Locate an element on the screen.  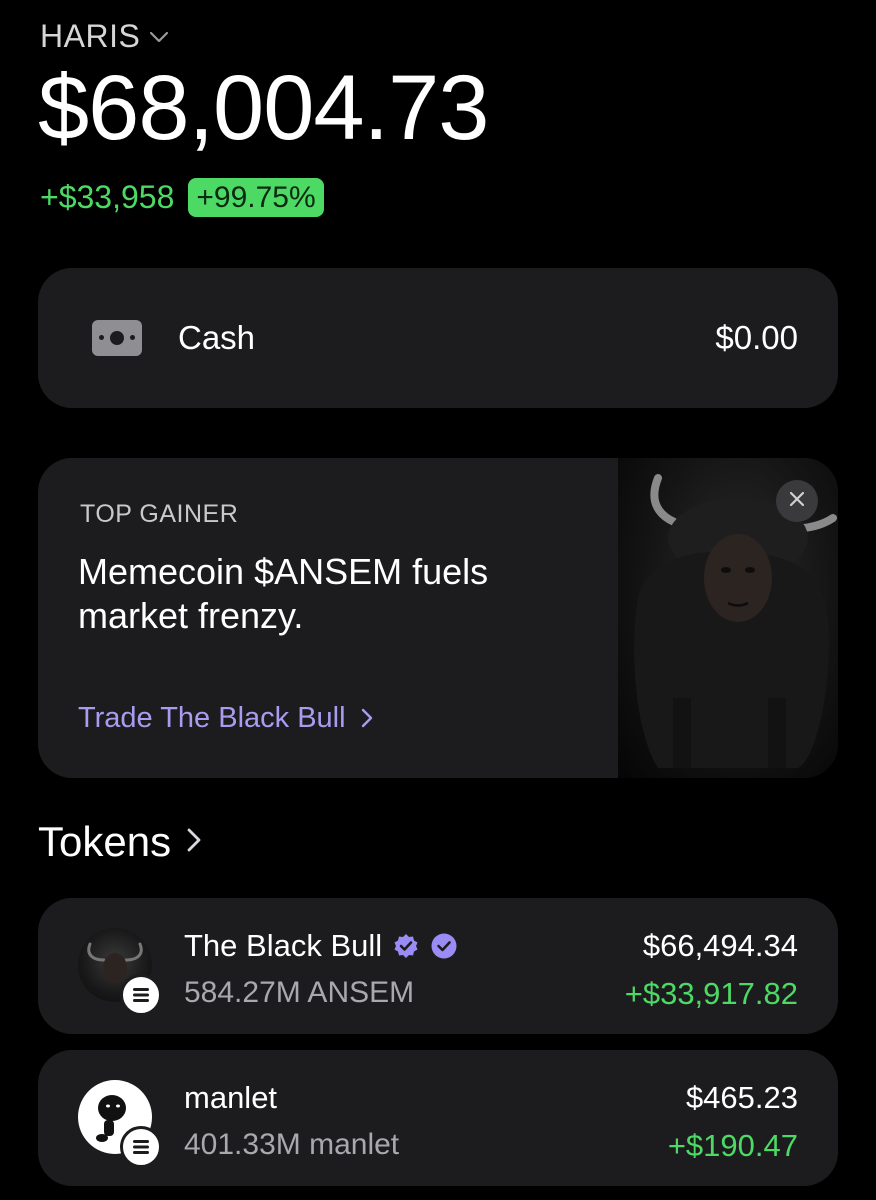
token-change: +$190.47 is located at coordinates (732, 1145).